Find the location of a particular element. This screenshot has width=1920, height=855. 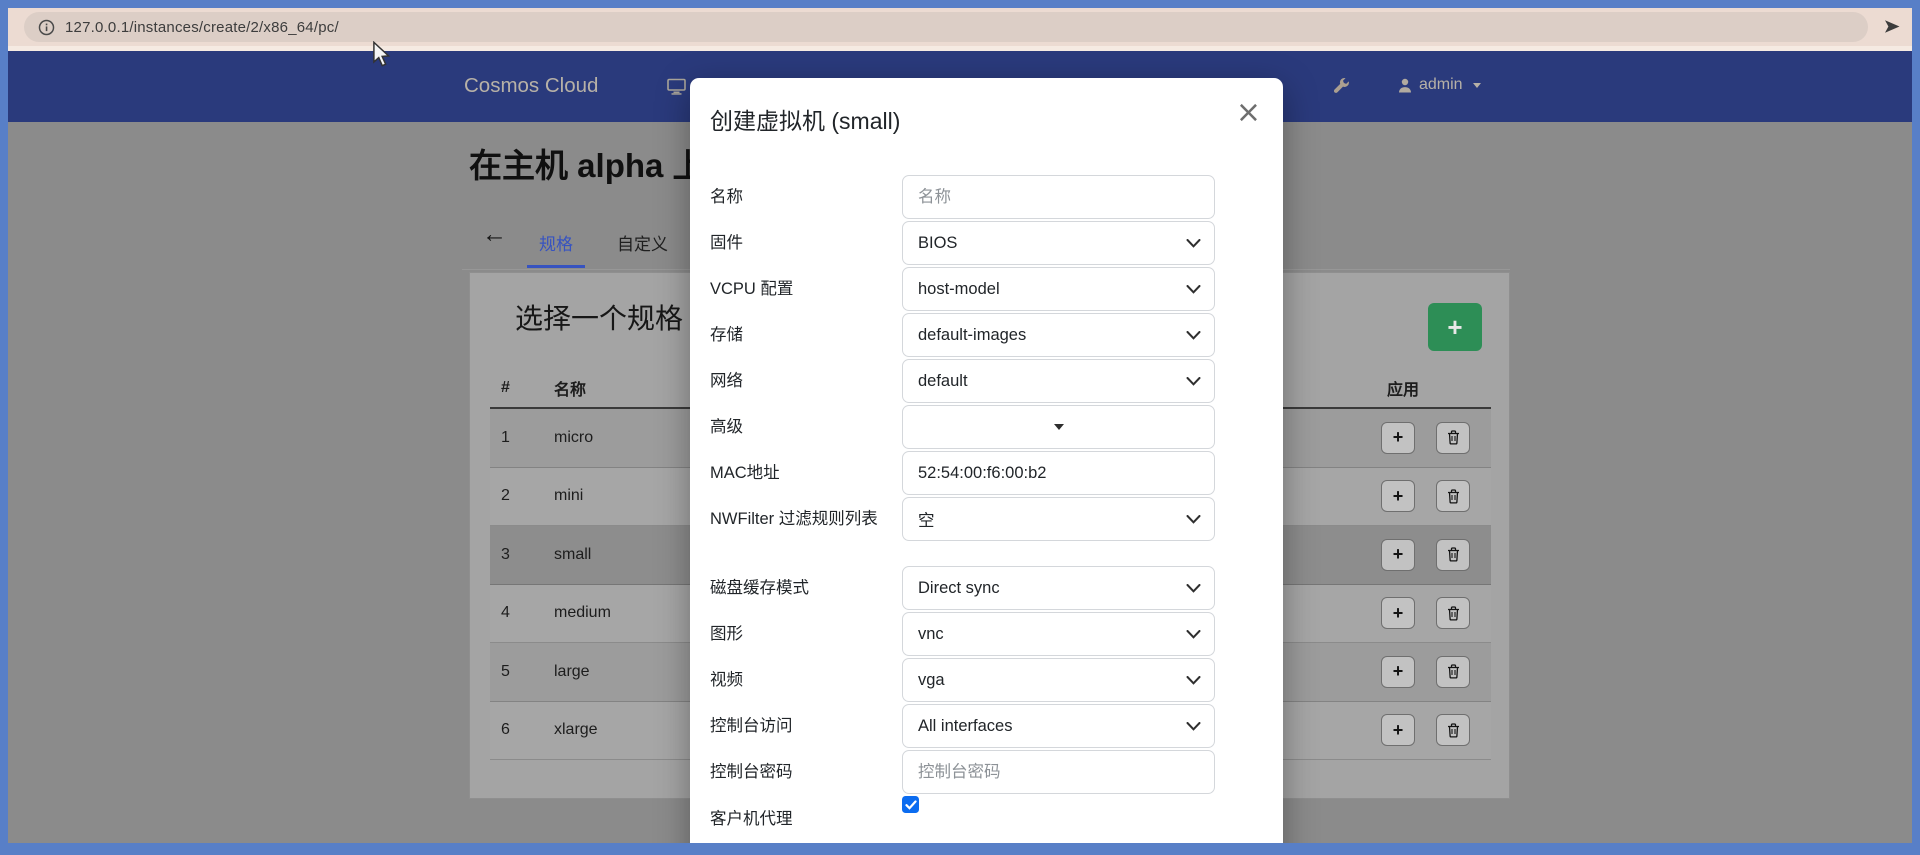

field-control: default-images is located at coordinates (1058, 335).